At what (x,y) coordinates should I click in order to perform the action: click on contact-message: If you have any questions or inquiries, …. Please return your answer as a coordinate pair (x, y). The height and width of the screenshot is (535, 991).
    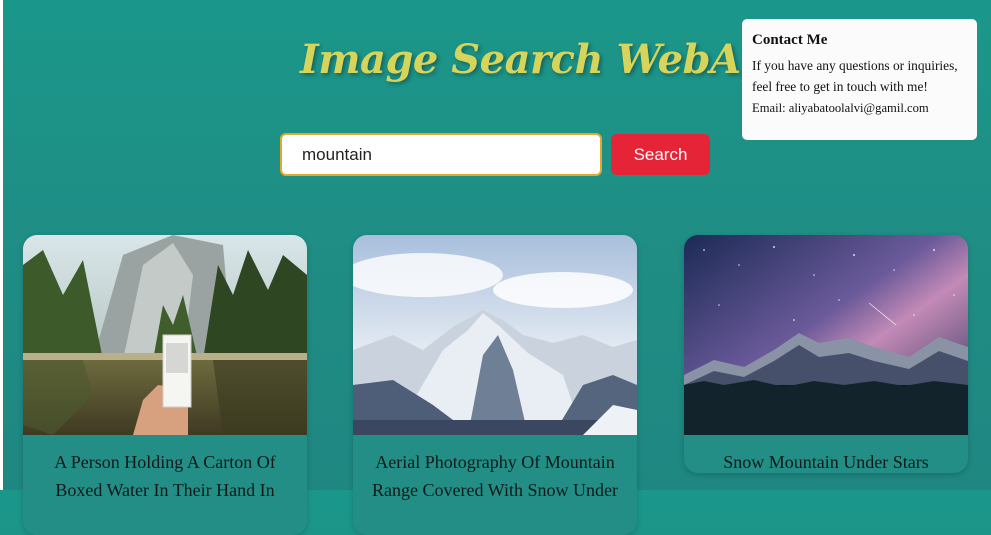
    Looking at the image, I should click on (855, 76).